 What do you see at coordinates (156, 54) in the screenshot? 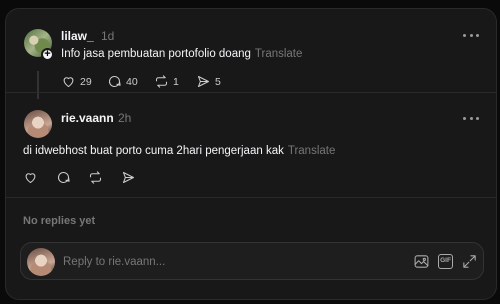
I see `post-body: Info jasa pembuatan portofolio doang` at bounding box center [156, 54].